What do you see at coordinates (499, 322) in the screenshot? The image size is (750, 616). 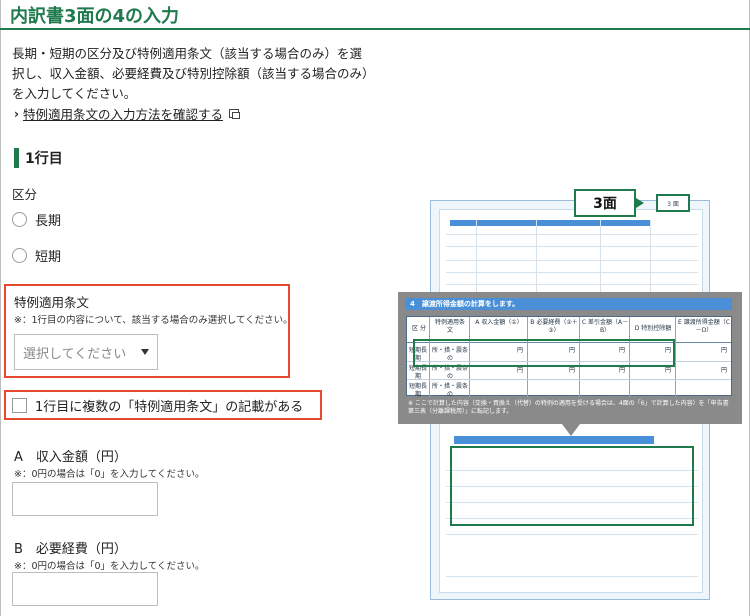 I see `col-income: A 収入金額（①）` at bounding box center [499, 322].